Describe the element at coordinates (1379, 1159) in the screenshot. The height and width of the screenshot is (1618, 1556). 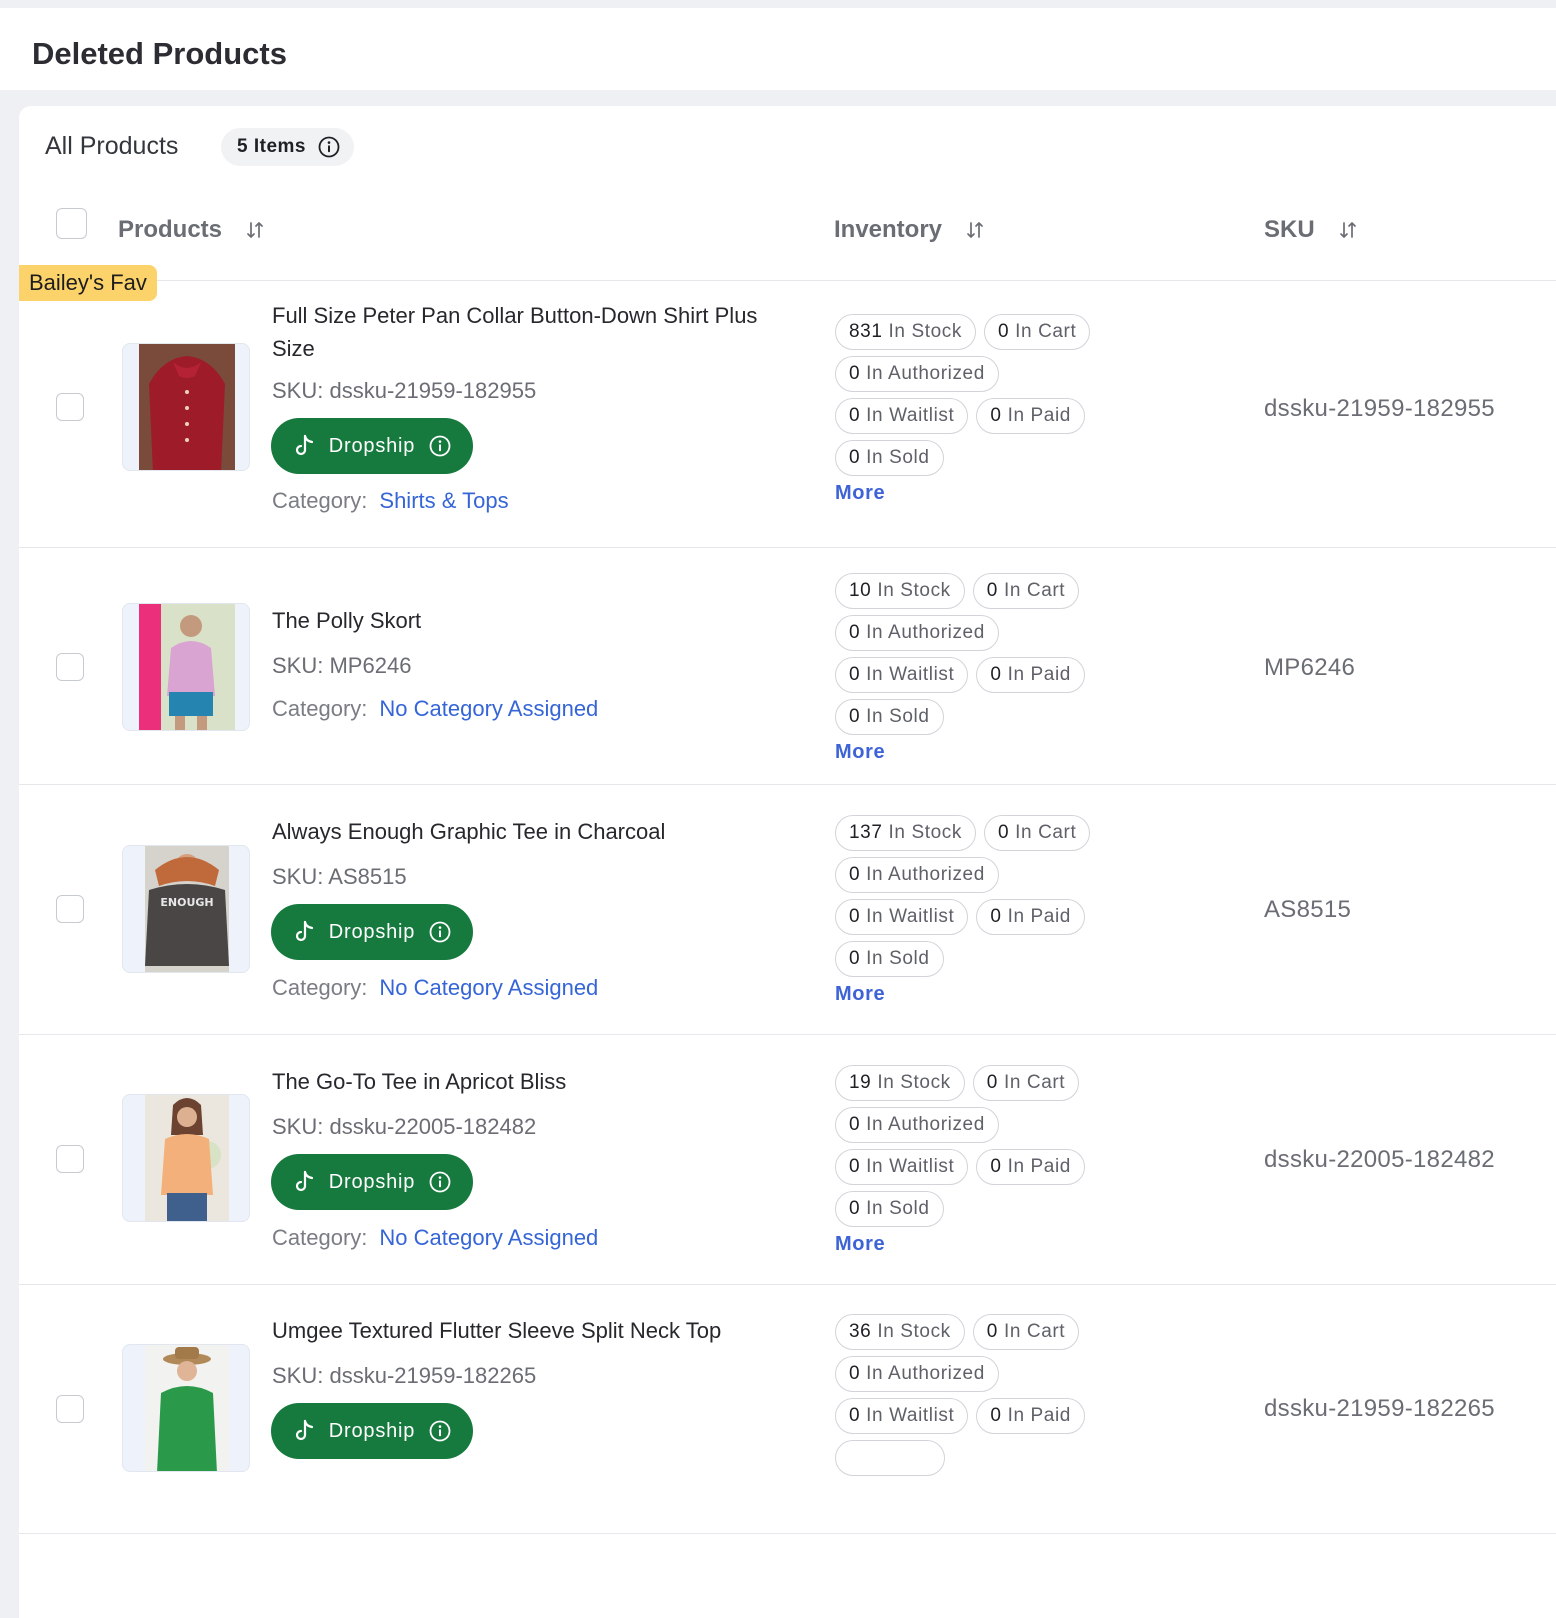
I see `sku-cell: dssku-22005-182482` at that location.